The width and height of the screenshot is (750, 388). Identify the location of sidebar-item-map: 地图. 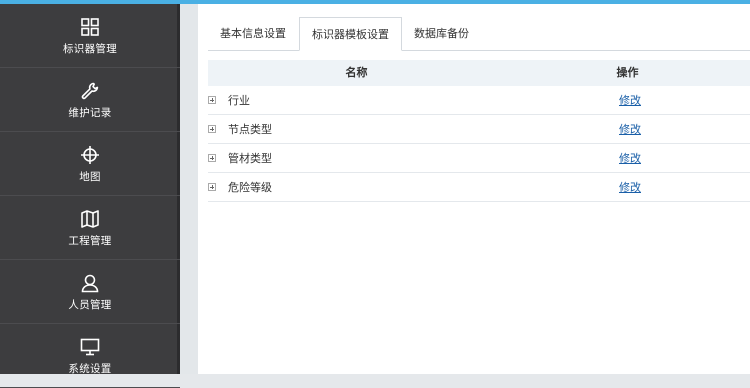
(90, 164).